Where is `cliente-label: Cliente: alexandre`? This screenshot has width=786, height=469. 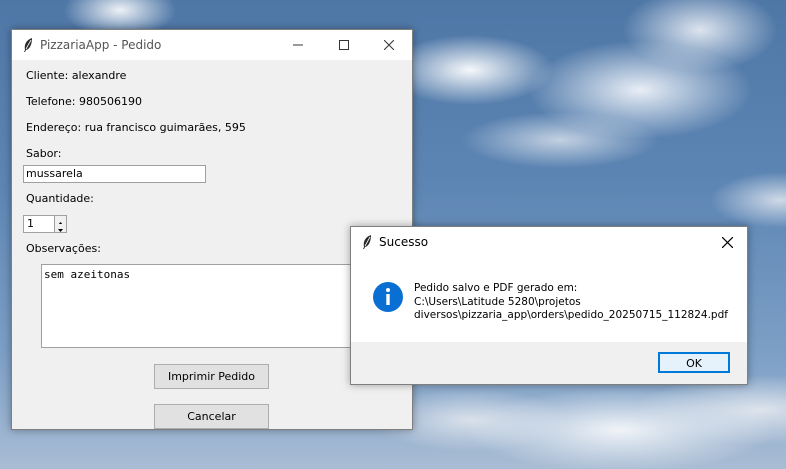
cliente-label: Cliente: alexandre is located at coordinates (76, 75).